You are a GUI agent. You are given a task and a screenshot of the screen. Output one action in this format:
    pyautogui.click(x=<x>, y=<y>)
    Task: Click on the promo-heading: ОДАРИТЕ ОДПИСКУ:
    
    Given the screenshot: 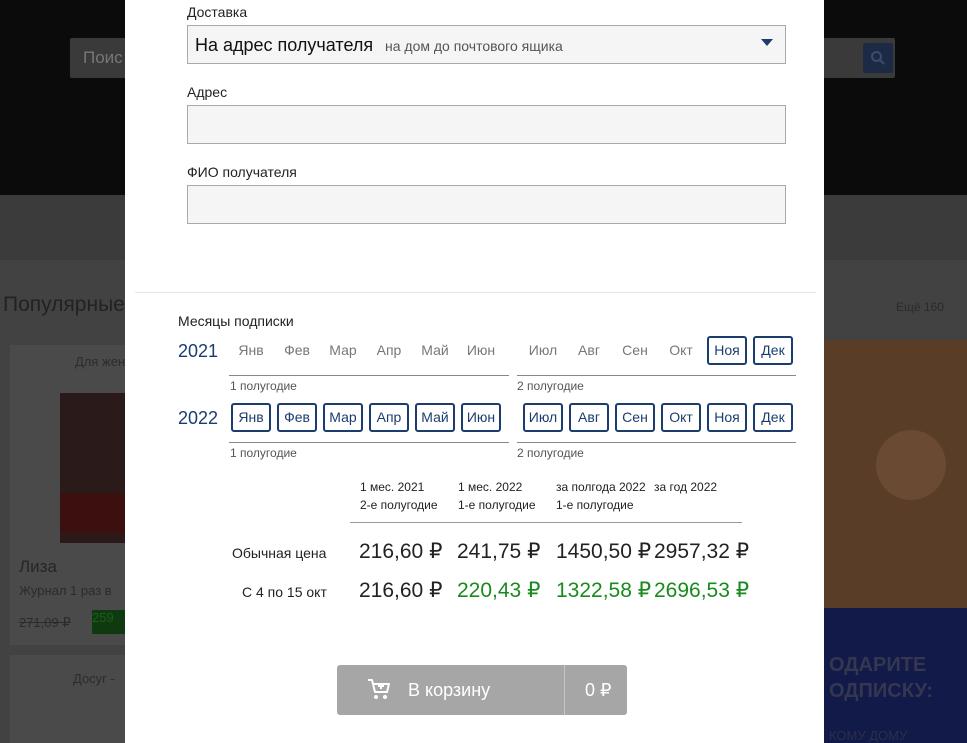 What is the action you would take?
    pyautogui.click(x=881, y=678)
    